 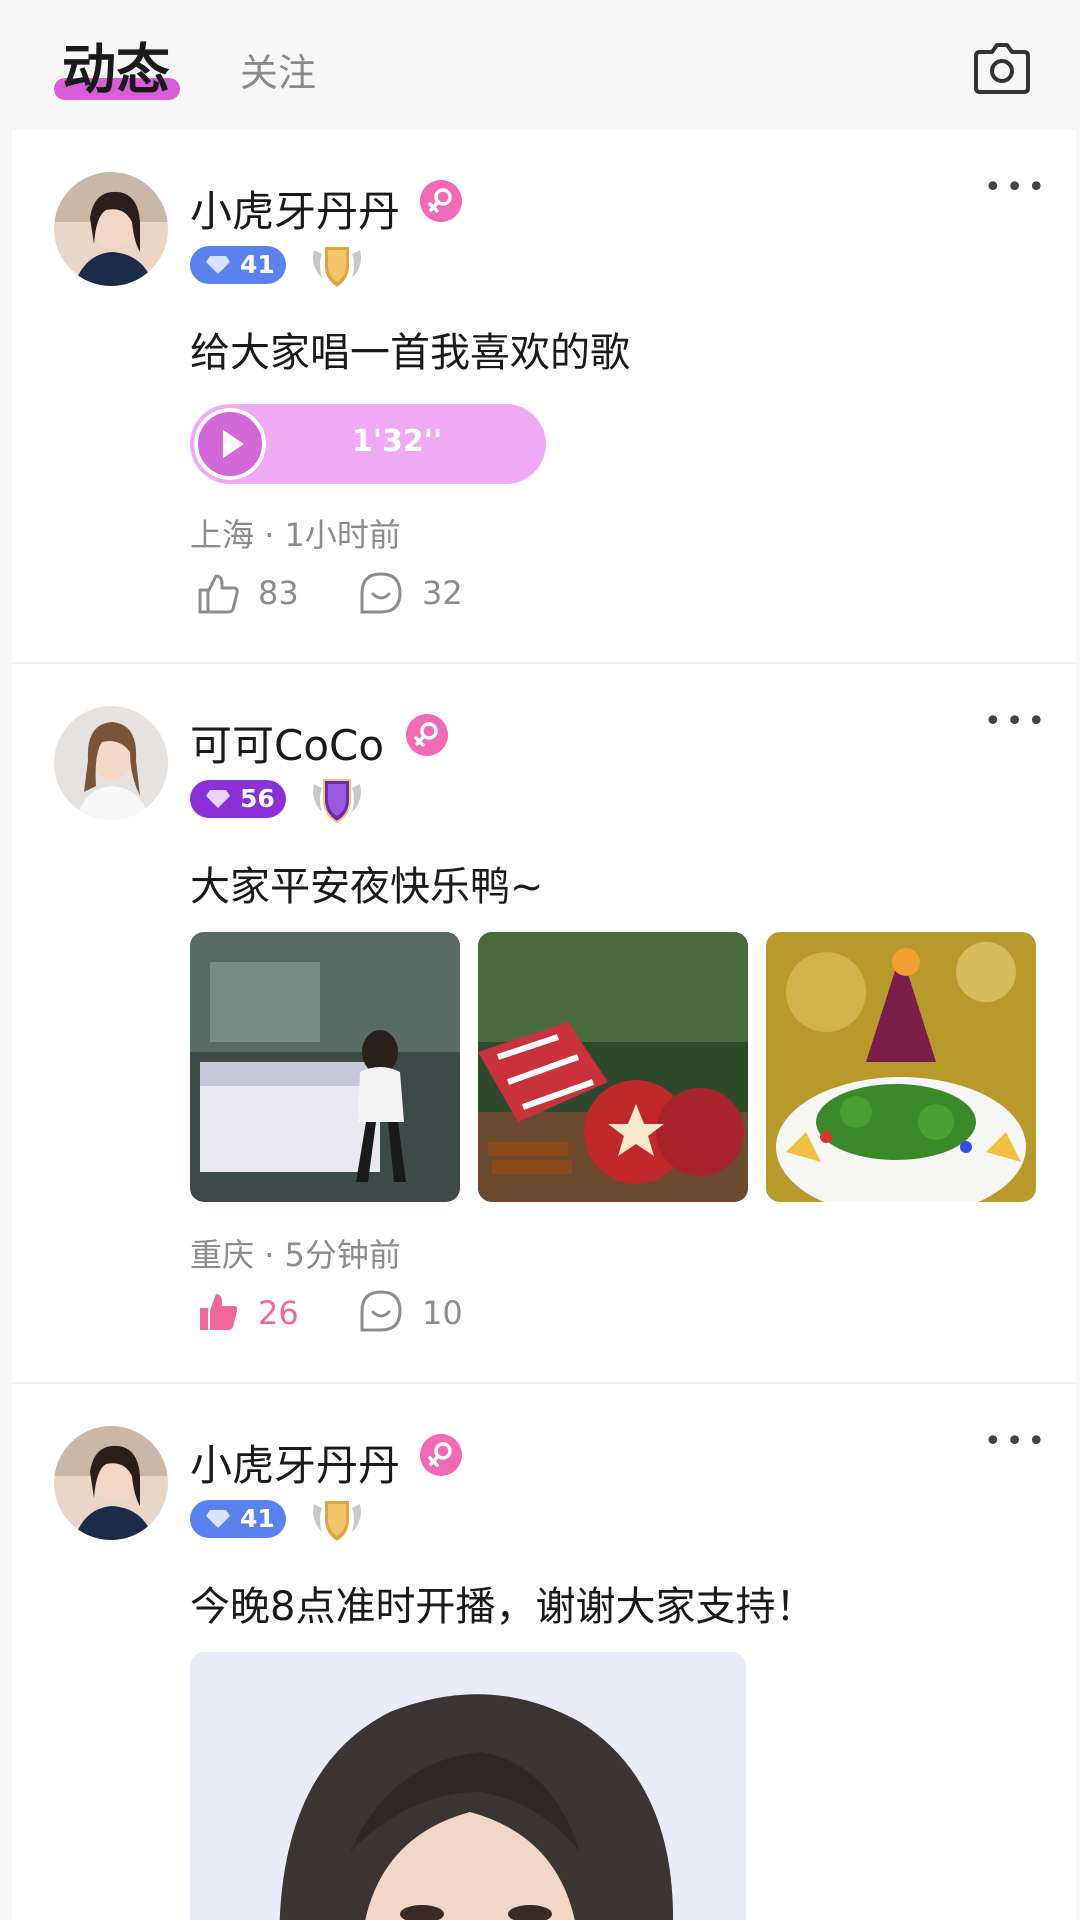 I want to click on voice-message-player: 1'32'', so click(x=368, y=444).